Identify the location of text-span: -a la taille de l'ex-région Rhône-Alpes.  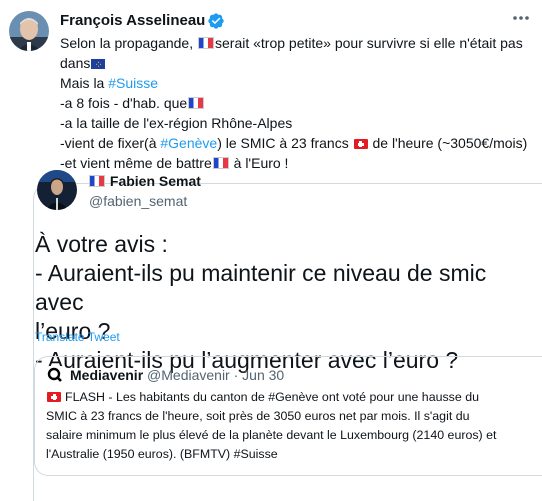
(176, 123).